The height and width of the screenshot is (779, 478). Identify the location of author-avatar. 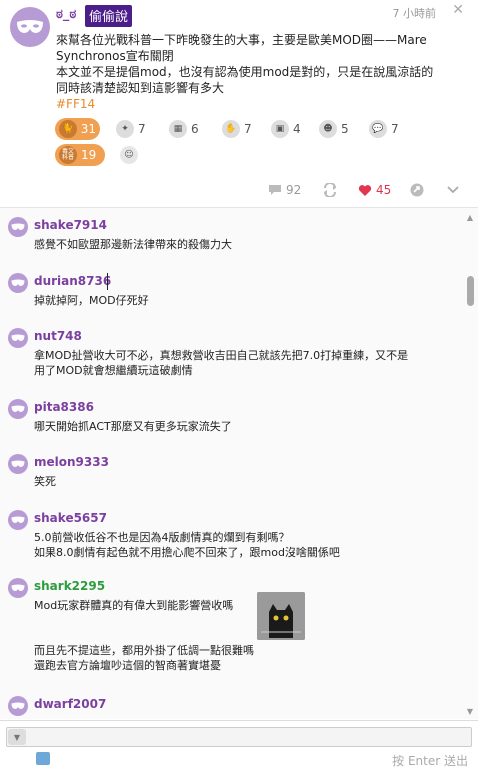
(30, 27).